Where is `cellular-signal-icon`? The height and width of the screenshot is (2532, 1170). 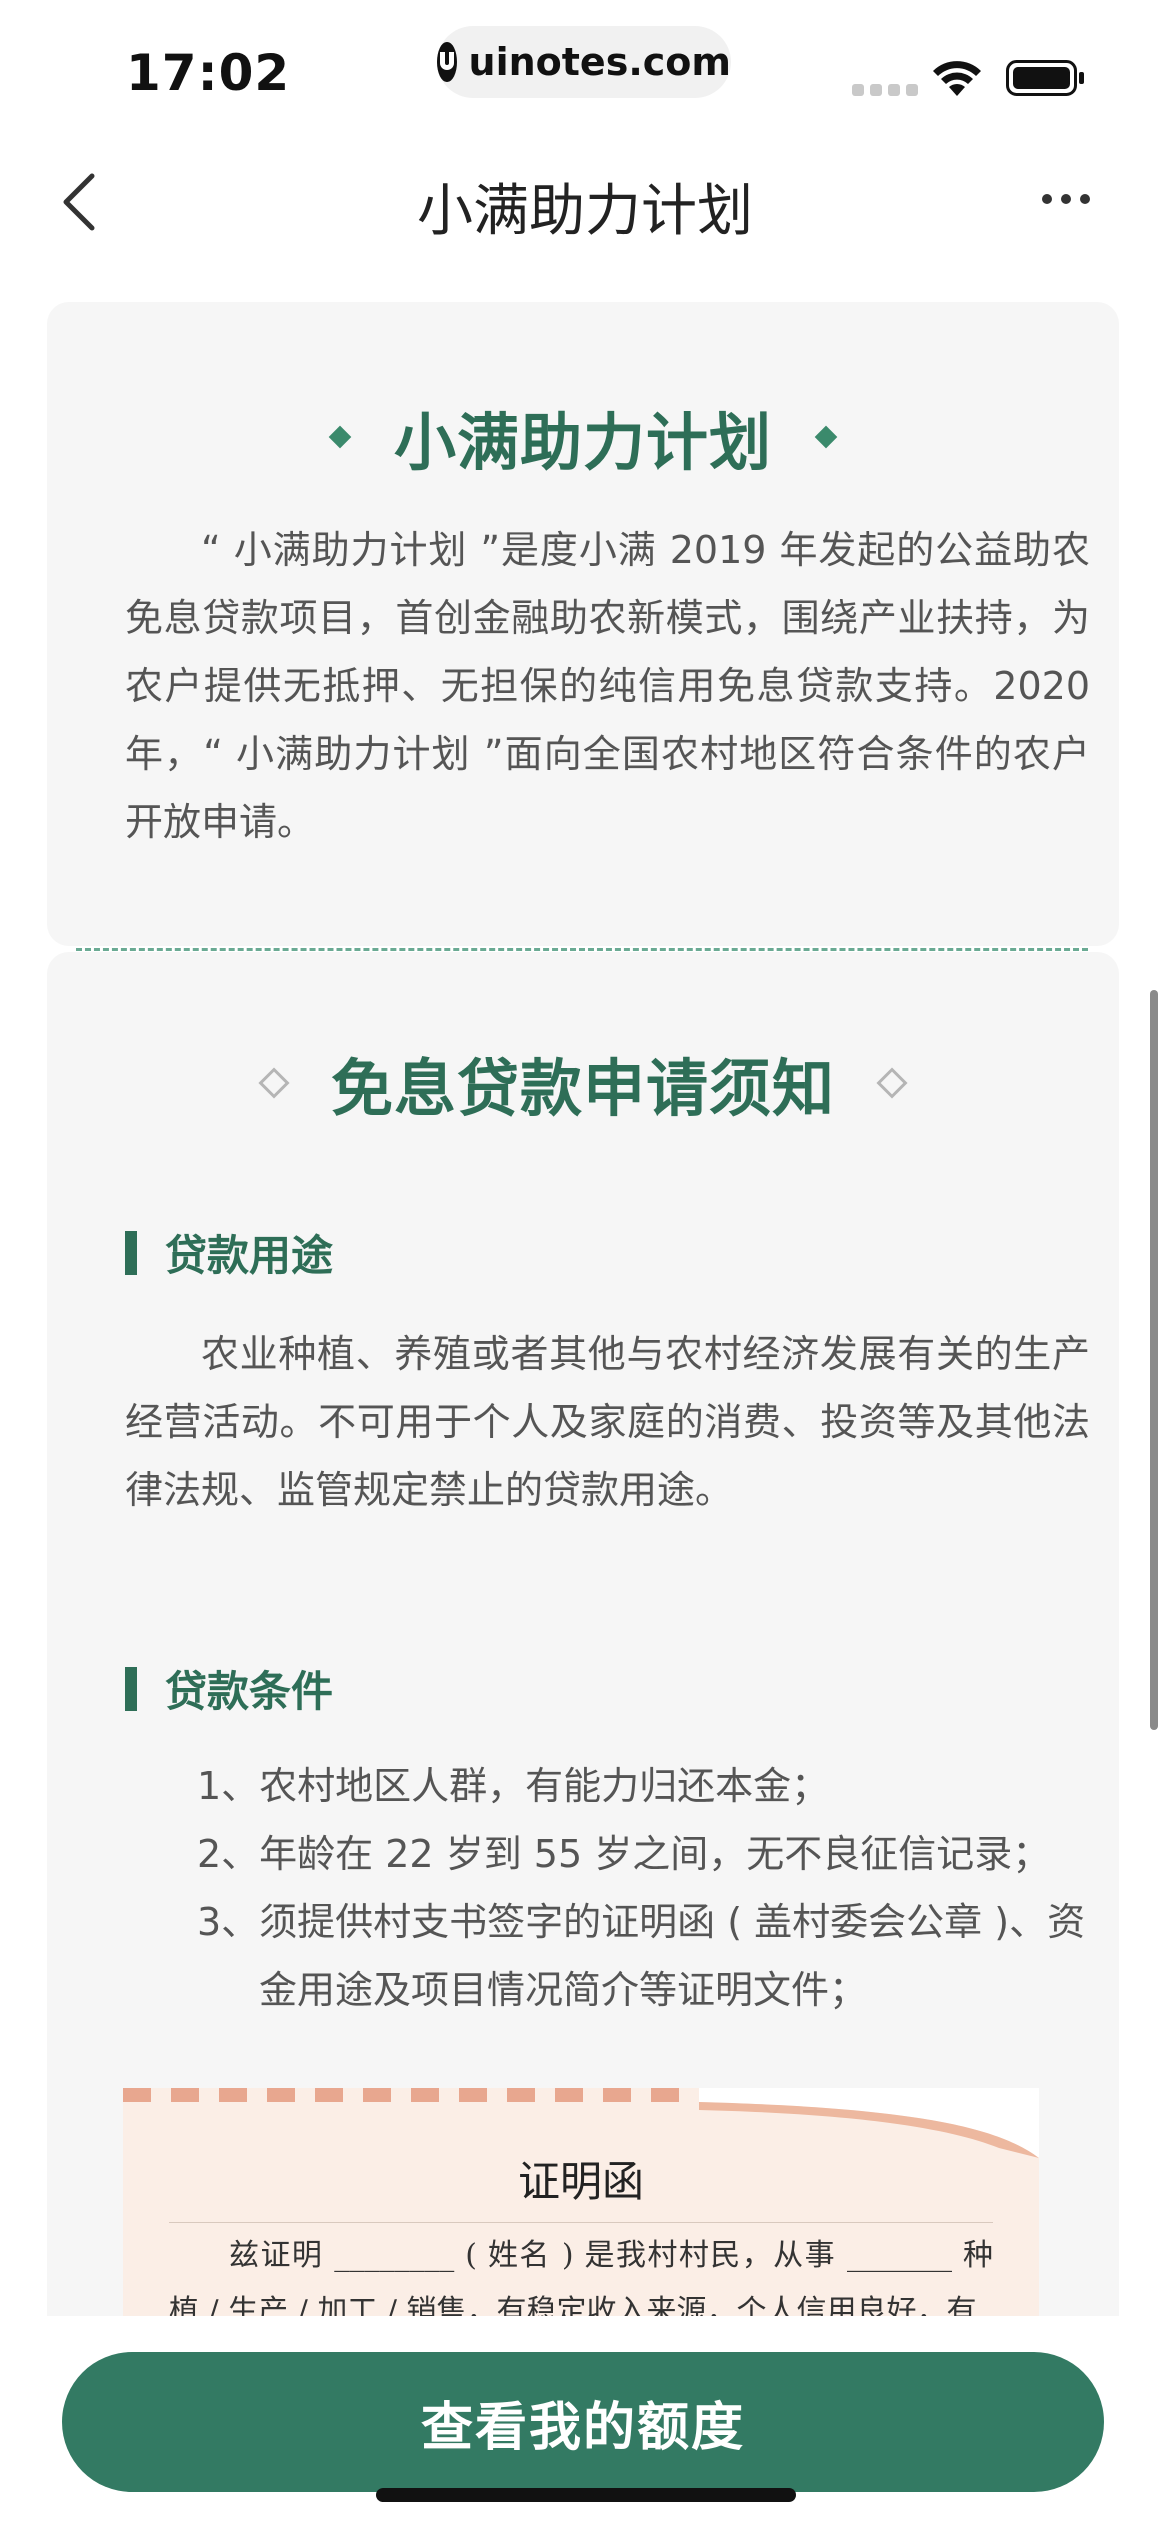
cellular-signal-icon is located at coordinates (885, 90).